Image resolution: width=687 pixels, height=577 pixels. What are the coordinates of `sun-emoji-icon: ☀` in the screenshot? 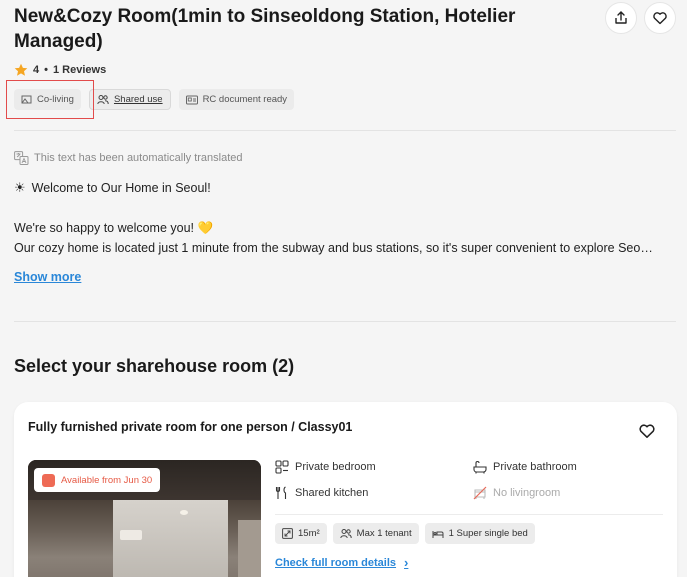 It's located at (20, 187).